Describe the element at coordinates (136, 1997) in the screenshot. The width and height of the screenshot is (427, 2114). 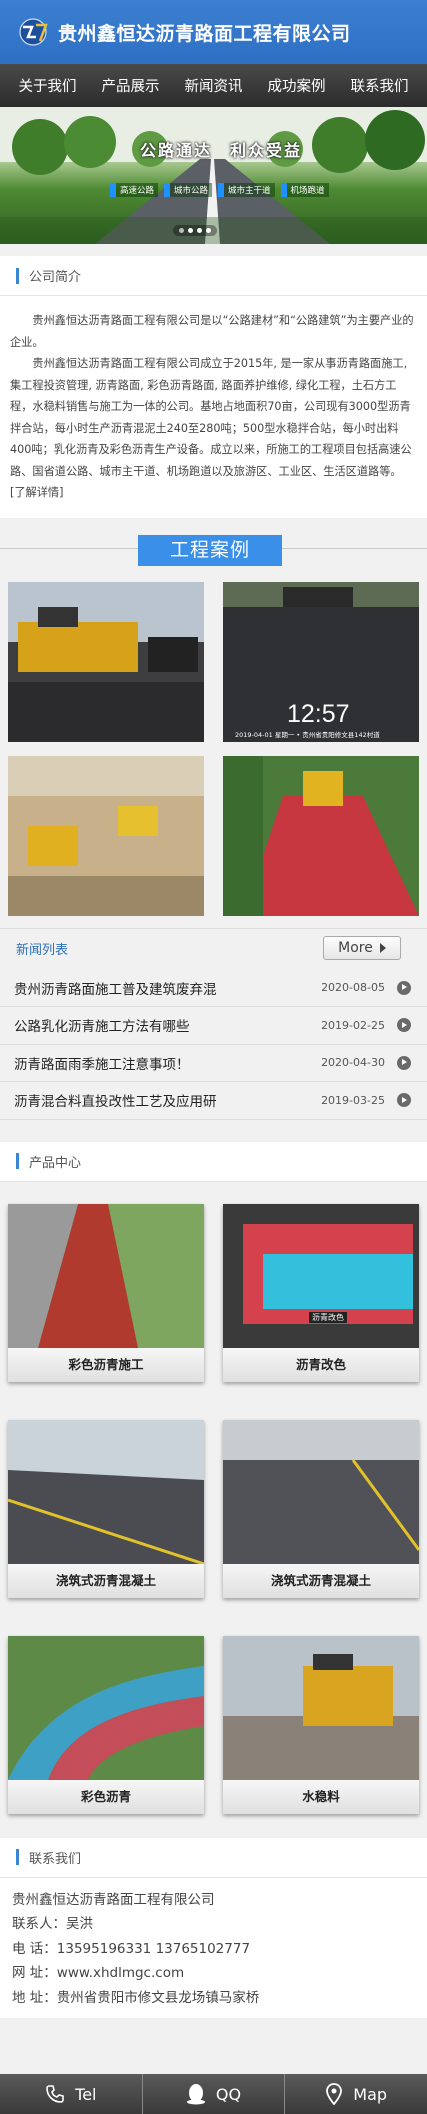
I see `contact-address: 地 址：贵州省贵阳市修文县龙场镇马家桥` at that location.